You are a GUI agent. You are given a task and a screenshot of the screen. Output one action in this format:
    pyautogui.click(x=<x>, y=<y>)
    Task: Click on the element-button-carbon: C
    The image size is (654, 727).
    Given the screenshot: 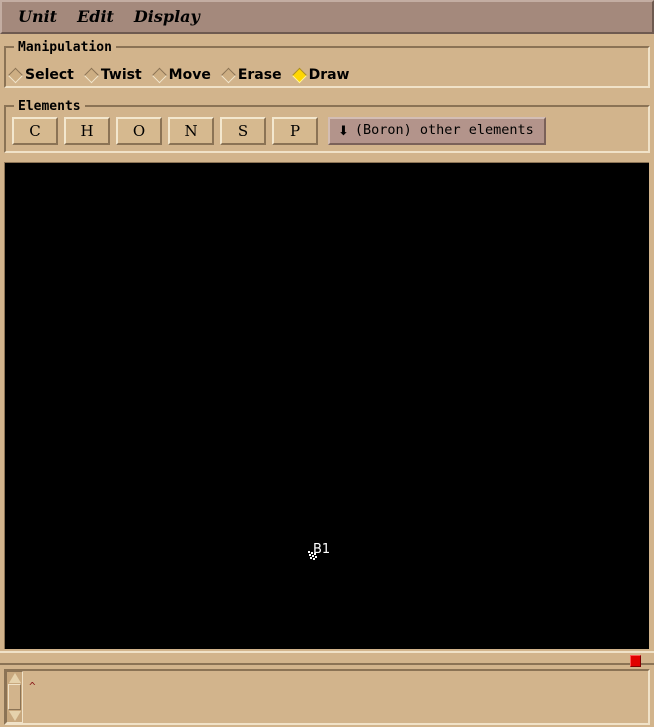 What is the action you would take?
    pyautogui.click(x=35, y=131)
    